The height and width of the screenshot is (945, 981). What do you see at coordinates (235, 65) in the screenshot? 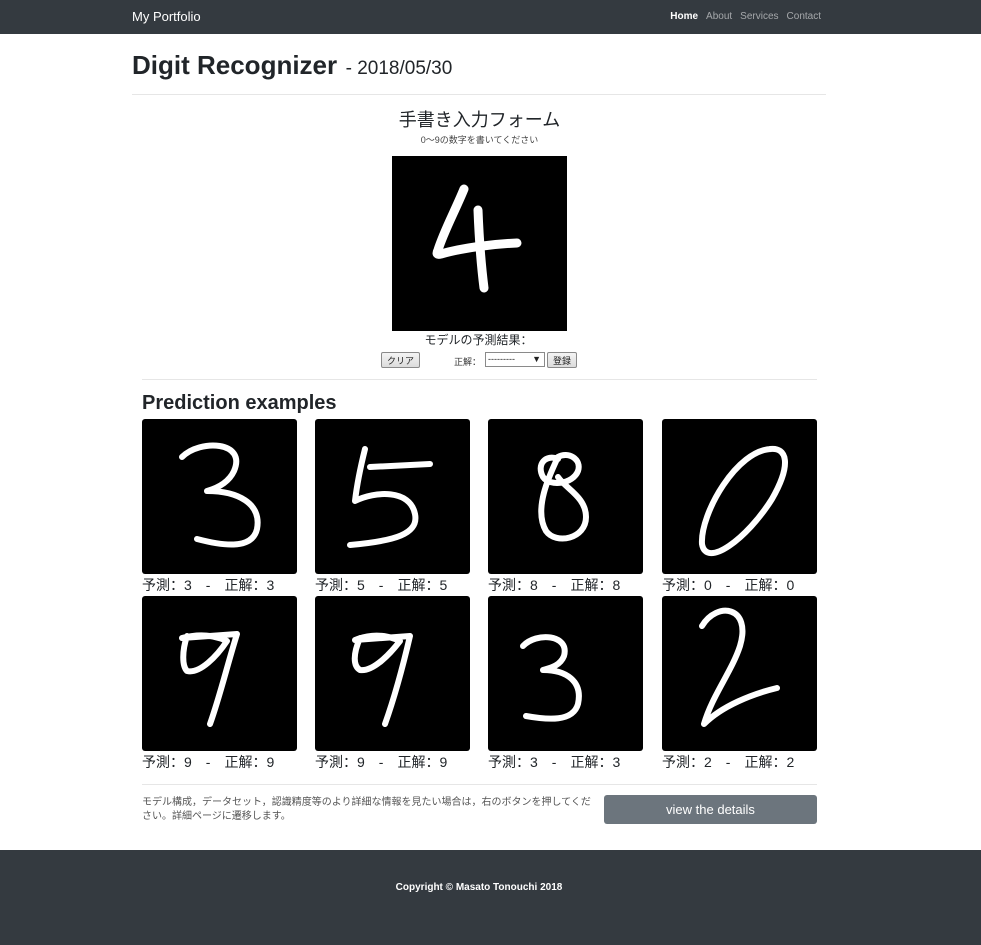
I see `page-title: Digit Recognizer` at bounding box center [235, 65].